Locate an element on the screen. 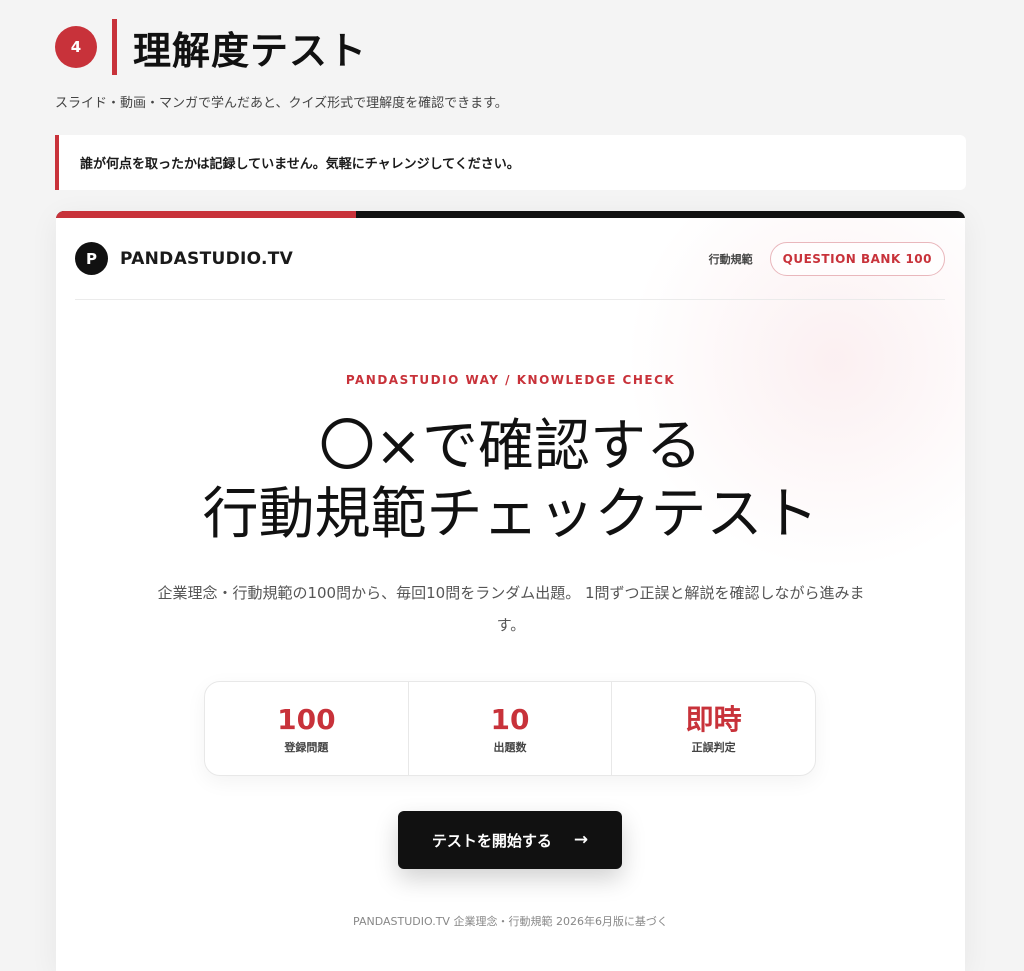 This screenshot has width=1024, height=971. stat-label: 登録問題 is located at coordinates (306, 747).